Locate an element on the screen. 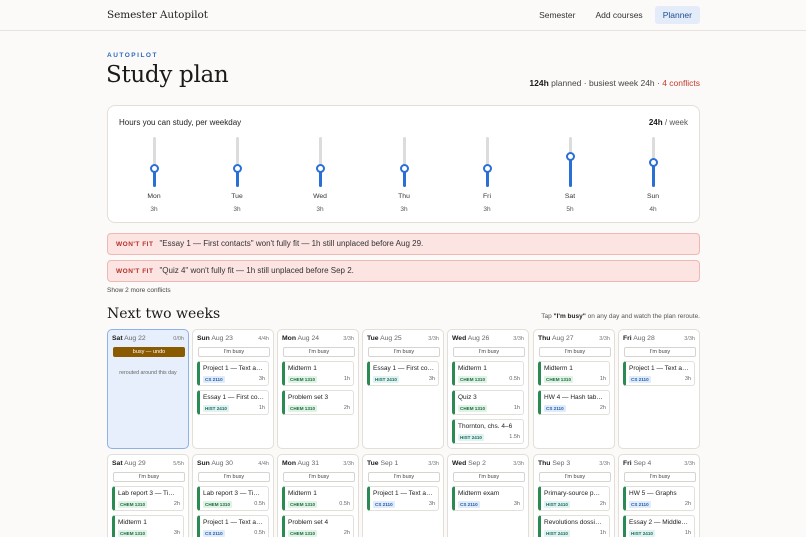  task-card: Project 1 — Text a… CS 2110 0.5h is located at coordinates (233, 526).